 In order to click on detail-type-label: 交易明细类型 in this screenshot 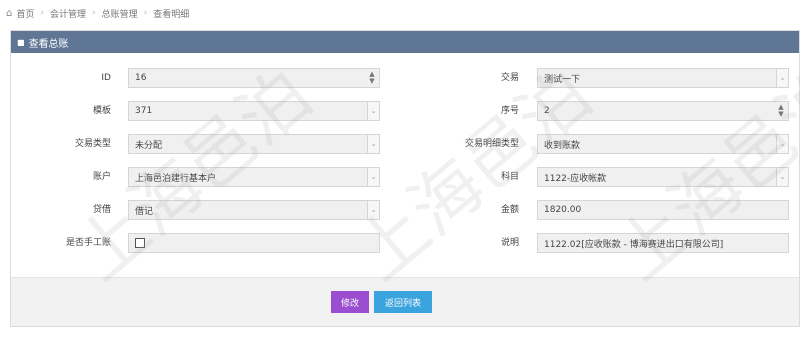, I will do `click(491, 144)`.